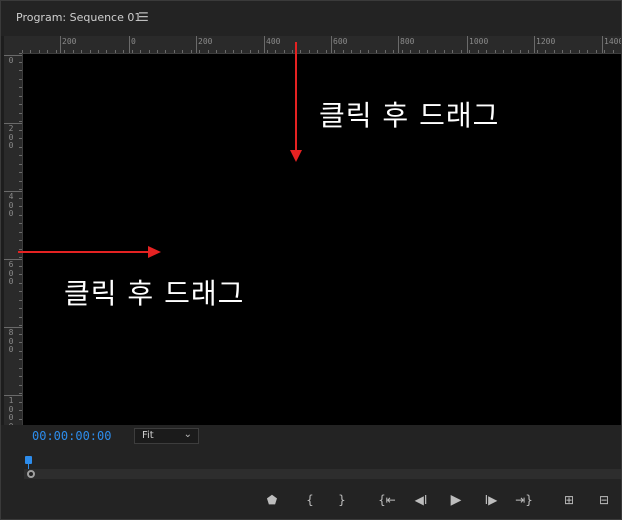 The image size is (622, 520). What do you see at coordinates (31, 474) in the screenshot?
I see `zoom-scroll-handle` at bounding box center [31, 474].